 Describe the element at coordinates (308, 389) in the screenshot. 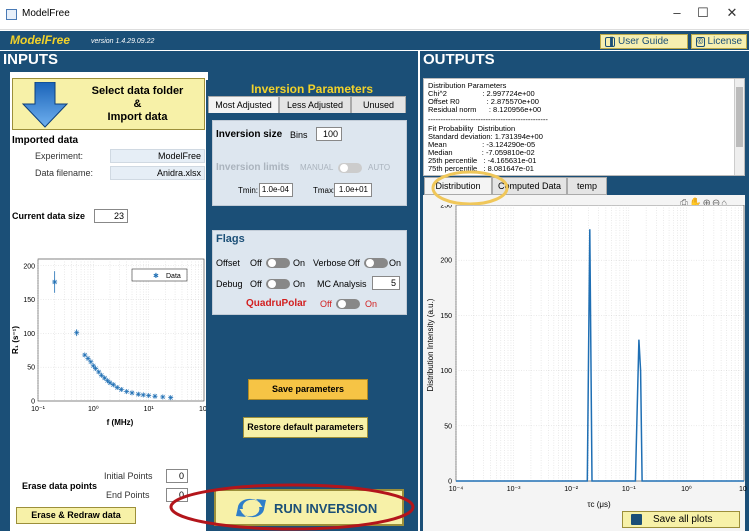

I see `save-parameters-button: Save parameters` at that location.